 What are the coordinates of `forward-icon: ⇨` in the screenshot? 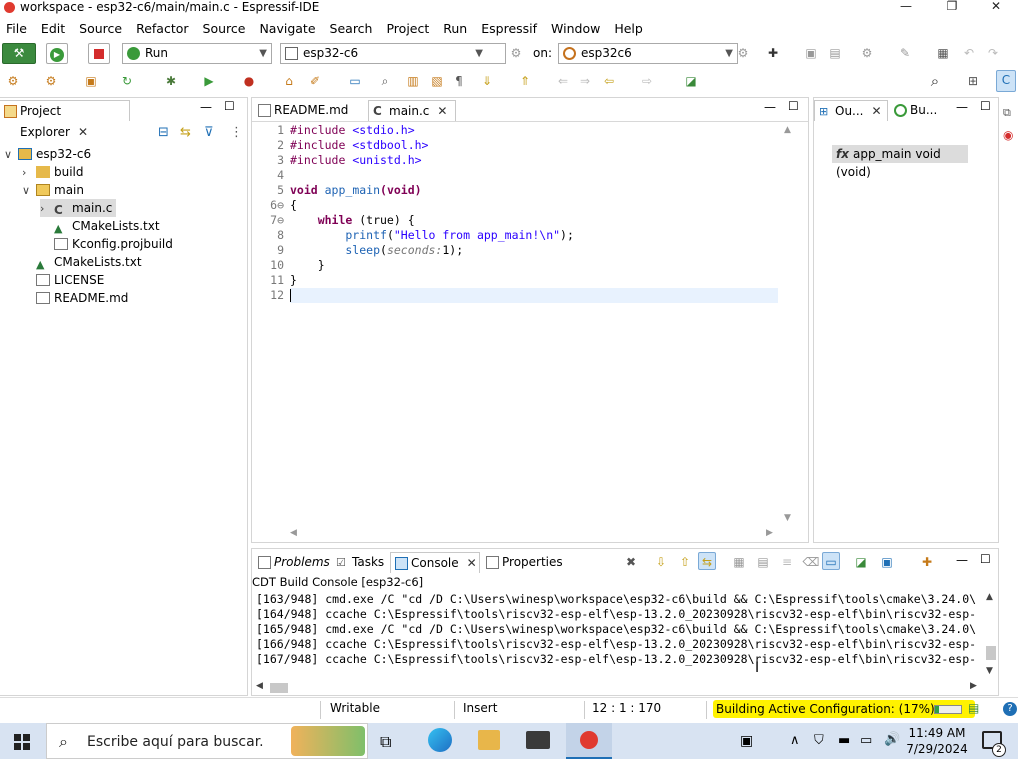 It's located at (647, 81).